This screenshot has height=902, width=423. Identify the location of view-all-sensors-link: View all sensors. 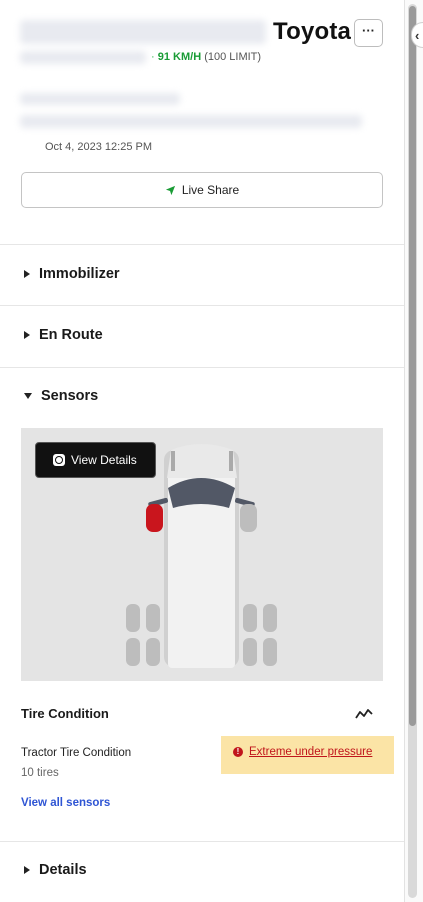
(65, 803).